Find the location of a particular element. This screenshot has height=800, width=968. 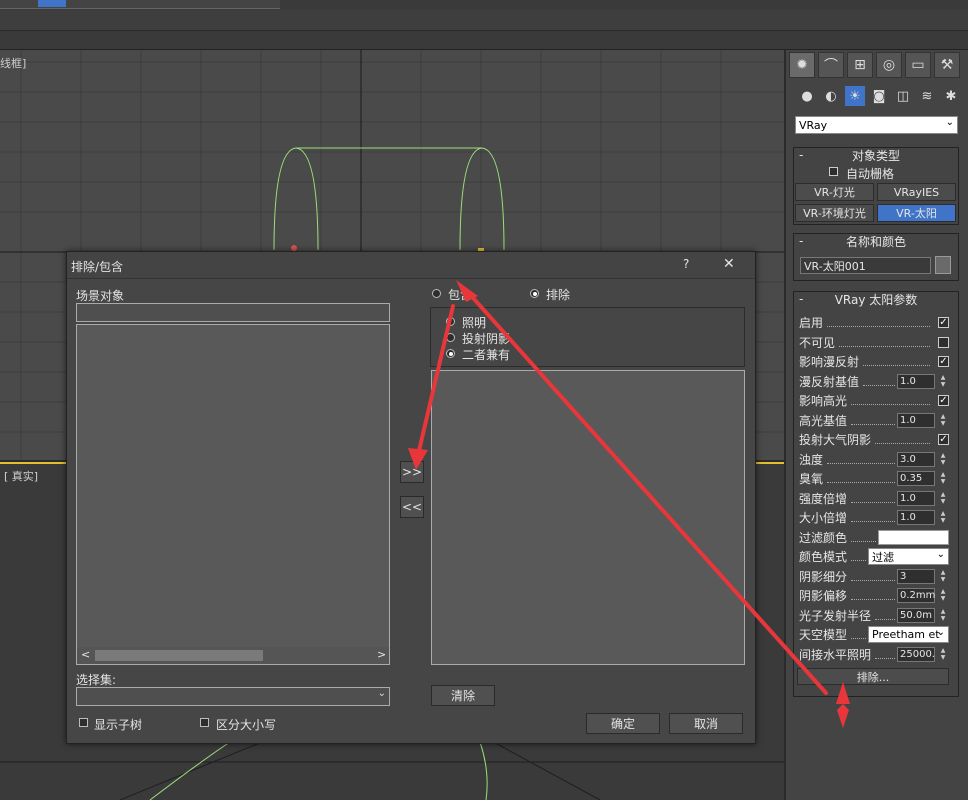

name-color-title: 名称和颜色 is located at coordinates (875, 241).